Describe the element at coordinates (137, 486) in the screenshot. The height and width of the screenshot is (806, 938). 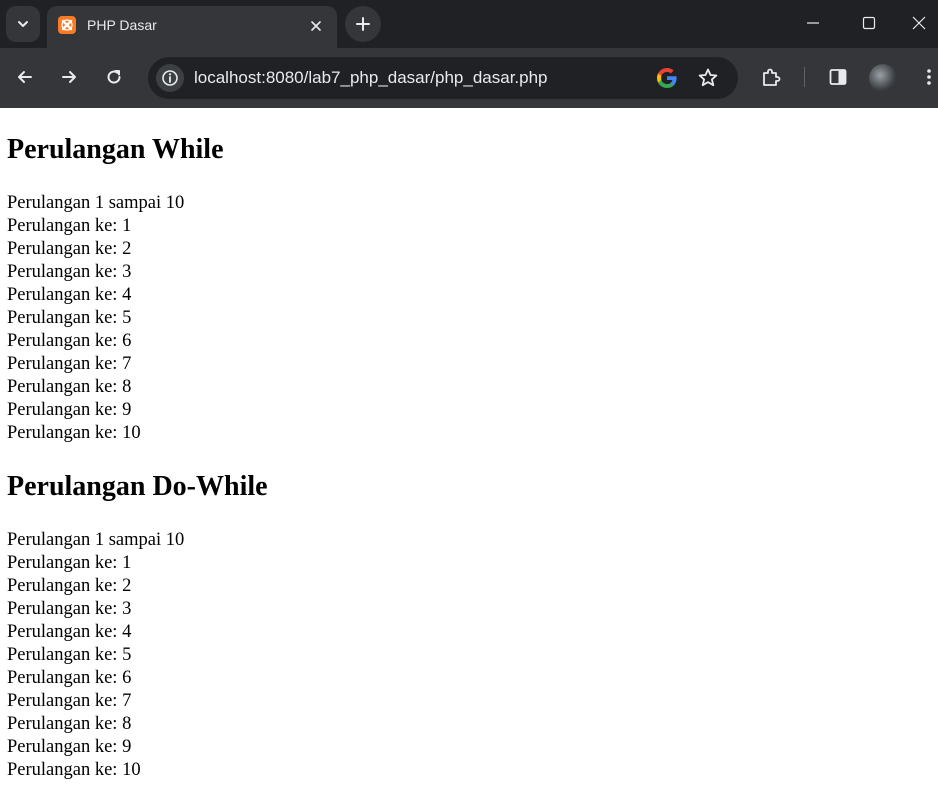
I see `section-heading-do-while: Perulangan Do-While` at that location.